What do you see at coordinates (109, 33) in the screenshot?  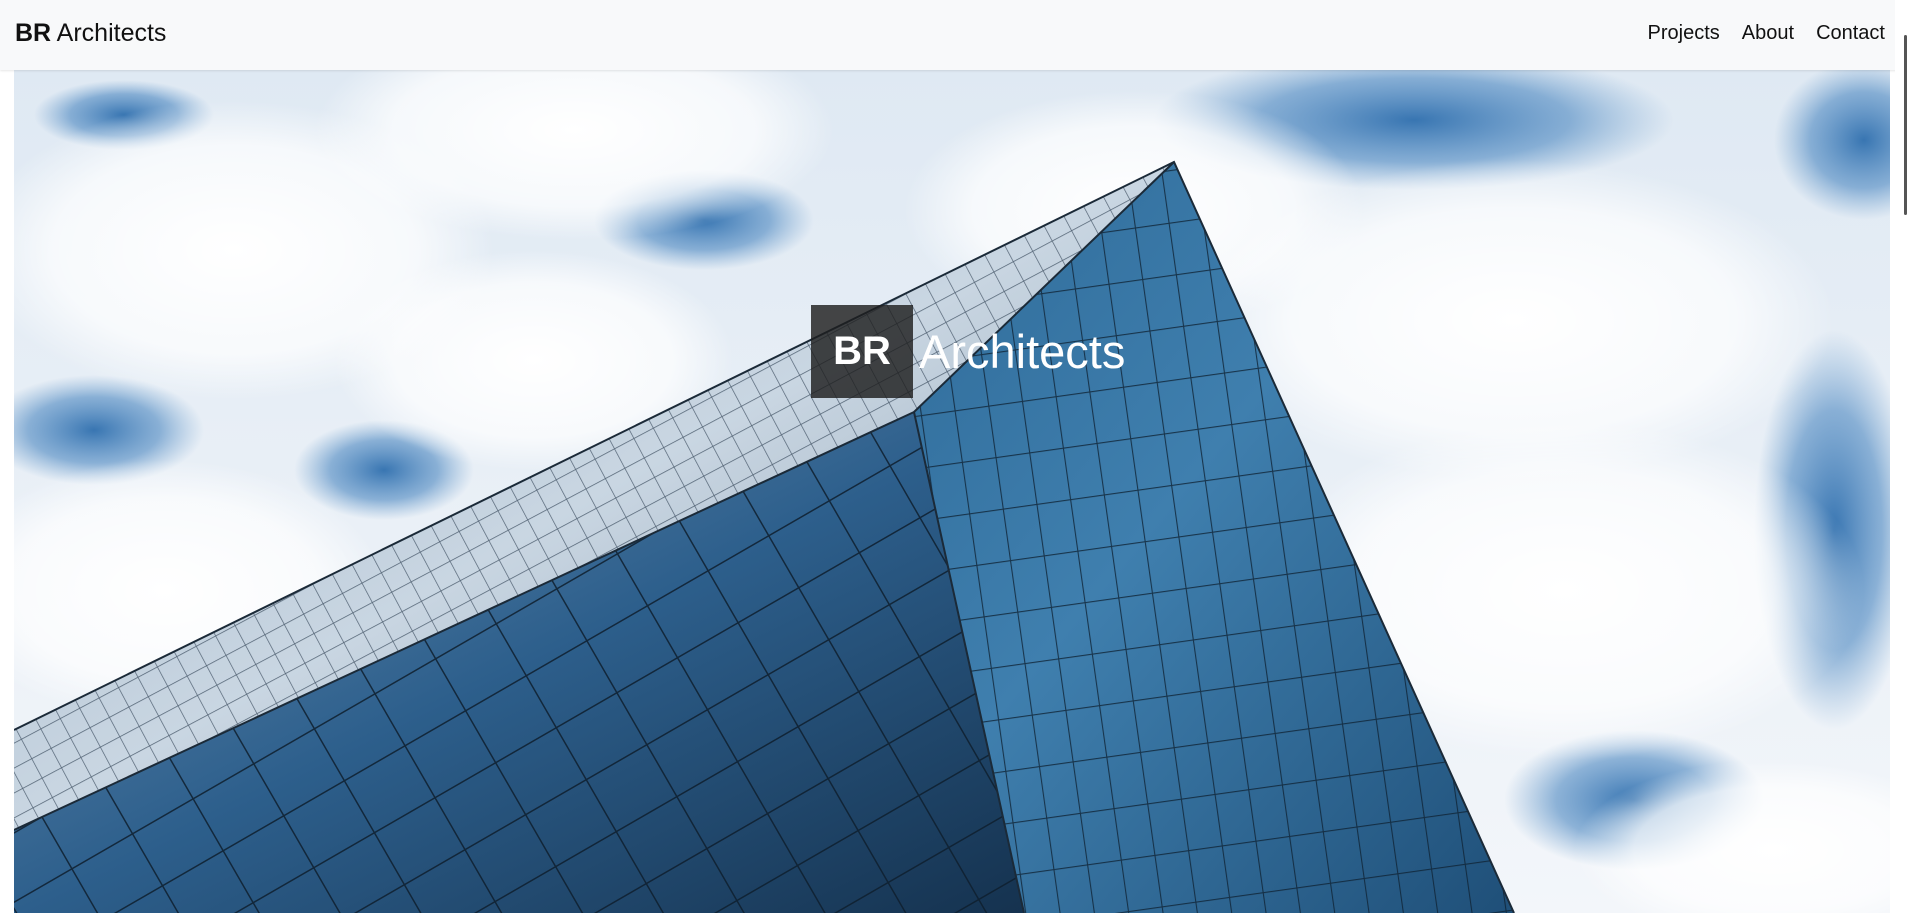 I see `brand-text: Architects` at bounding box center [109, 33].